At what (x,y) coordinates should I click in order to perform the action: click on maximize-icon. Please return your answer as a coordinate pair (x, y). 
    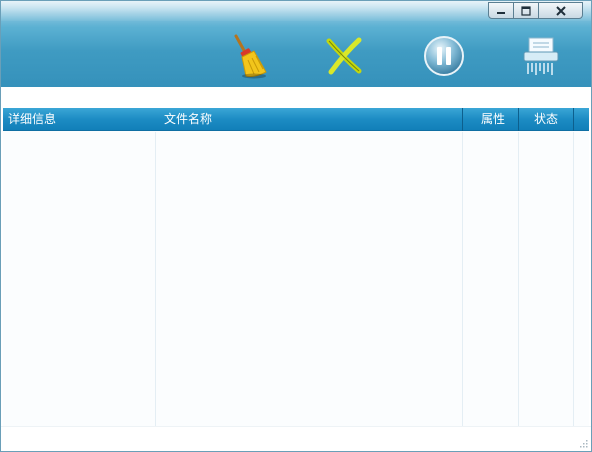
    Looking at the image, I should click on (526, 10).